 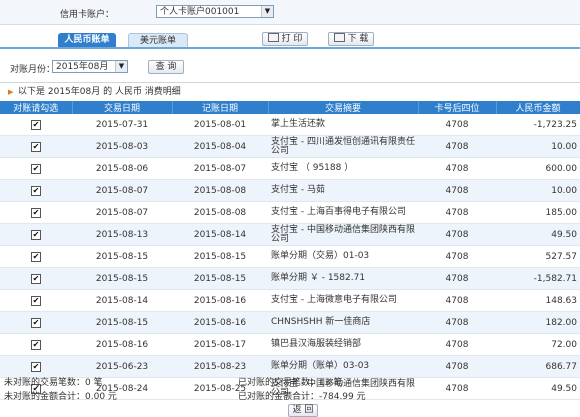 What do you see at coordinates (343, 212) in the screenshot?
I see `transaction-desc: 支付宝 - 上海百事得电子有限公司` at bounding box center [343, 212].